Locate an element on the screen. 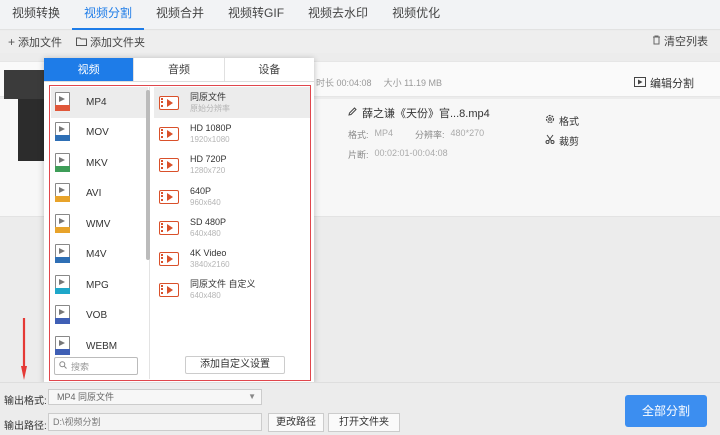 Image resolution: width=720 pixels, height=435 pixels. duration-label: 时长 is located at coordinates (325, 83).